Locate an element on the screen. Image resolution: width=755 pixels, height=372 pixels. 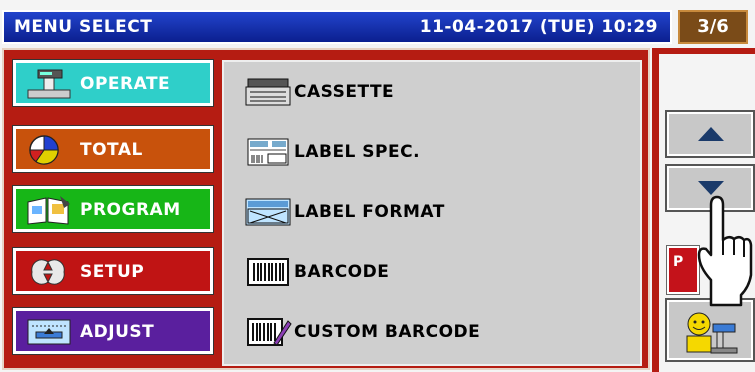
operator-icon is located at coordinates (712, 333).